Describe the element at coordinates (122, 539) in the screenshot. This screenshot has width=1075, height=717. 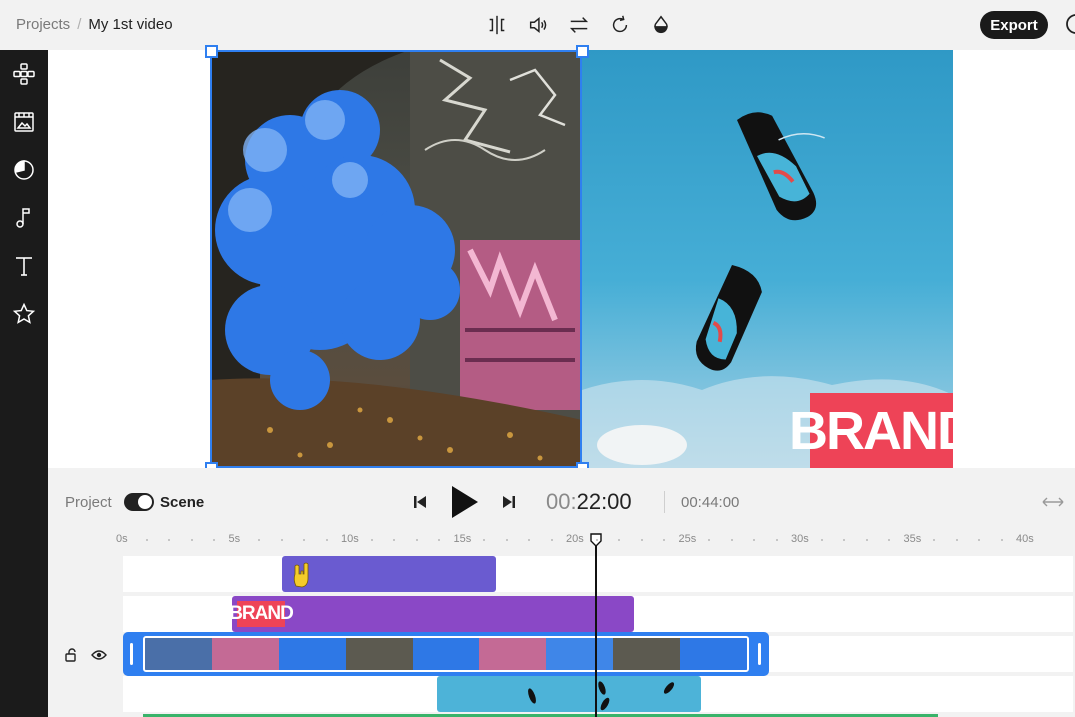
I see `ruler-tick-label: 0s` at that location.